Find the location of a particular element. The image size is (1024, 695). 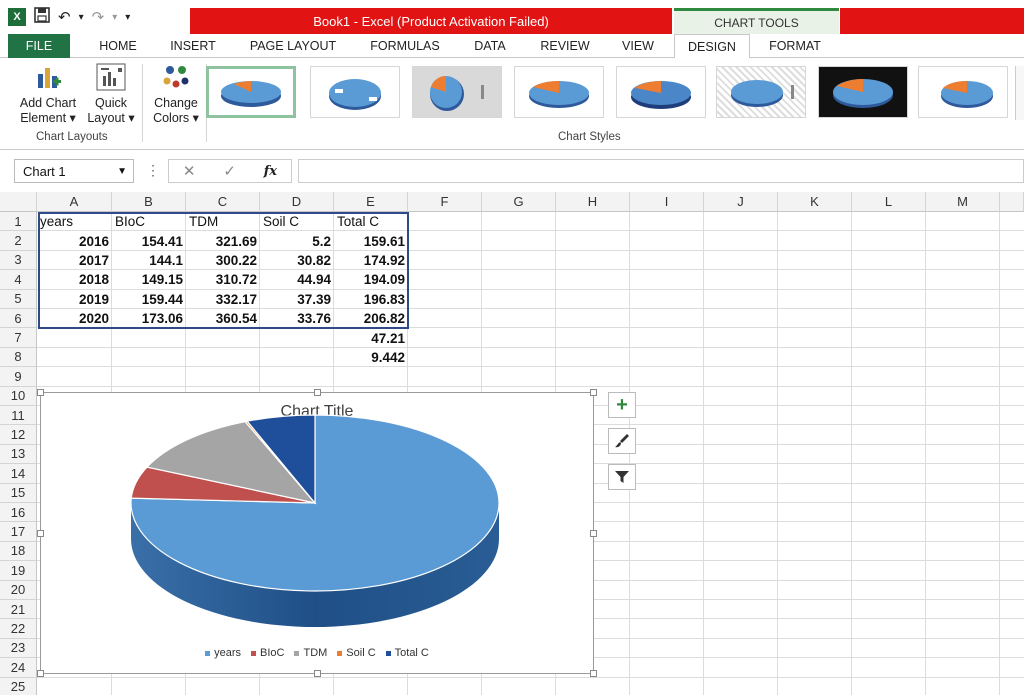

more-options-icon: ⋮ is located at coordinates (153, 170).